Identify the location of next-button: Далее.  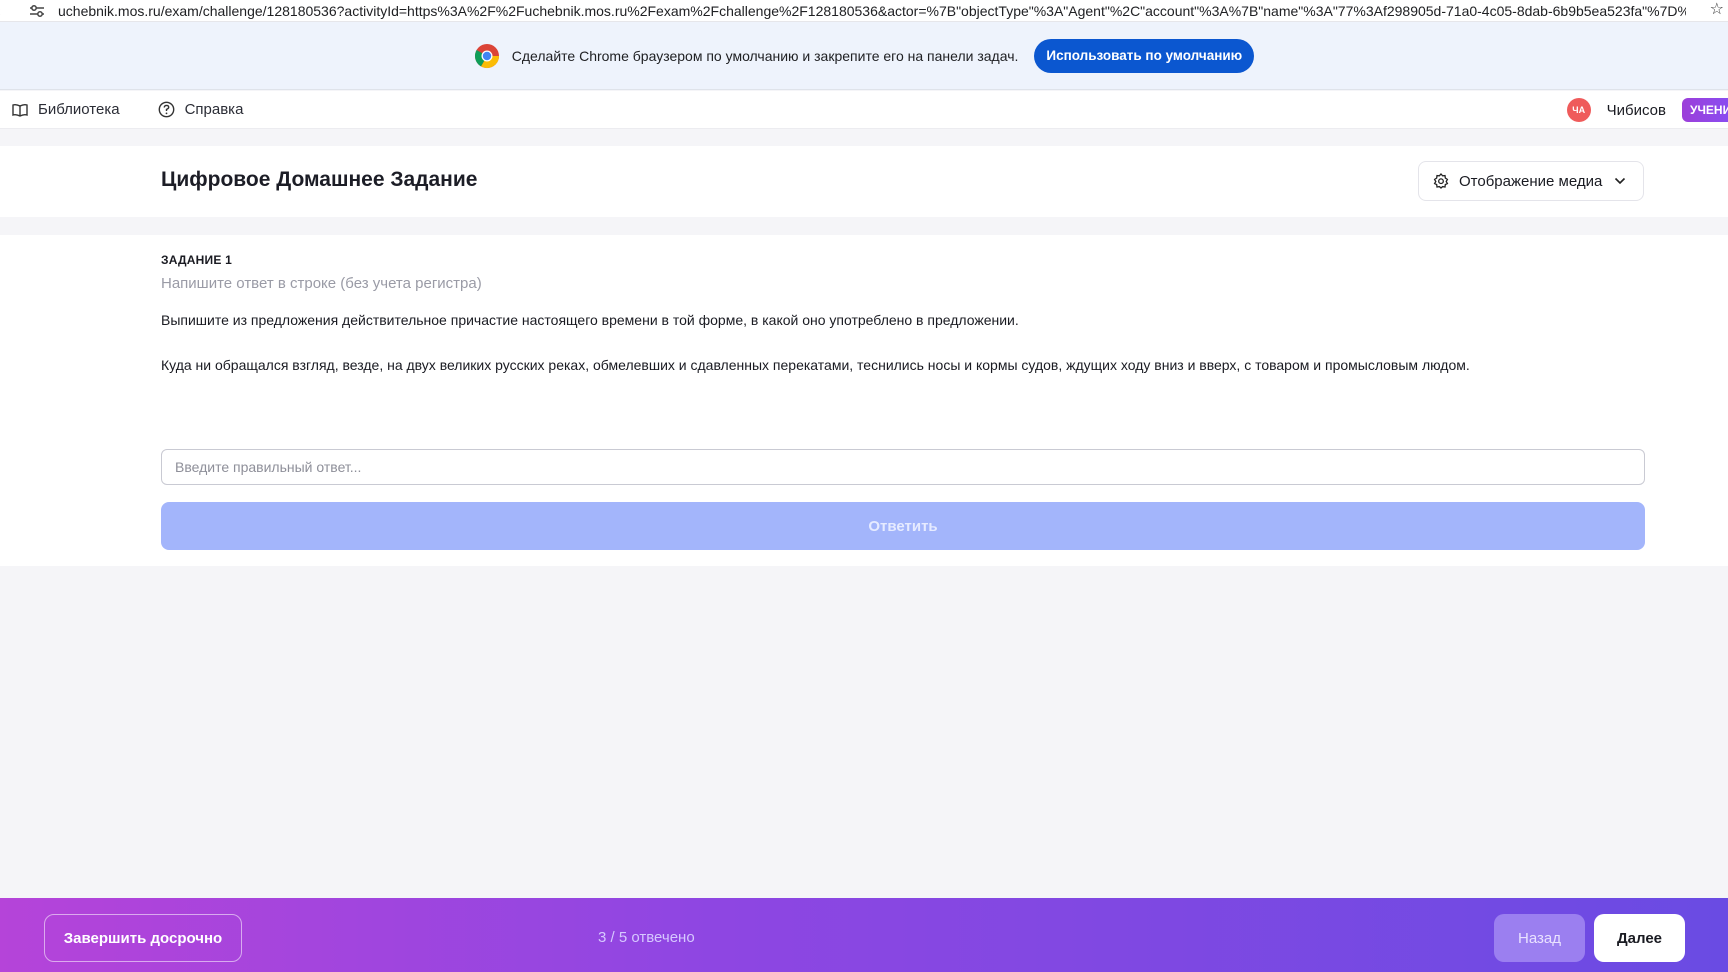
(1639, 938).